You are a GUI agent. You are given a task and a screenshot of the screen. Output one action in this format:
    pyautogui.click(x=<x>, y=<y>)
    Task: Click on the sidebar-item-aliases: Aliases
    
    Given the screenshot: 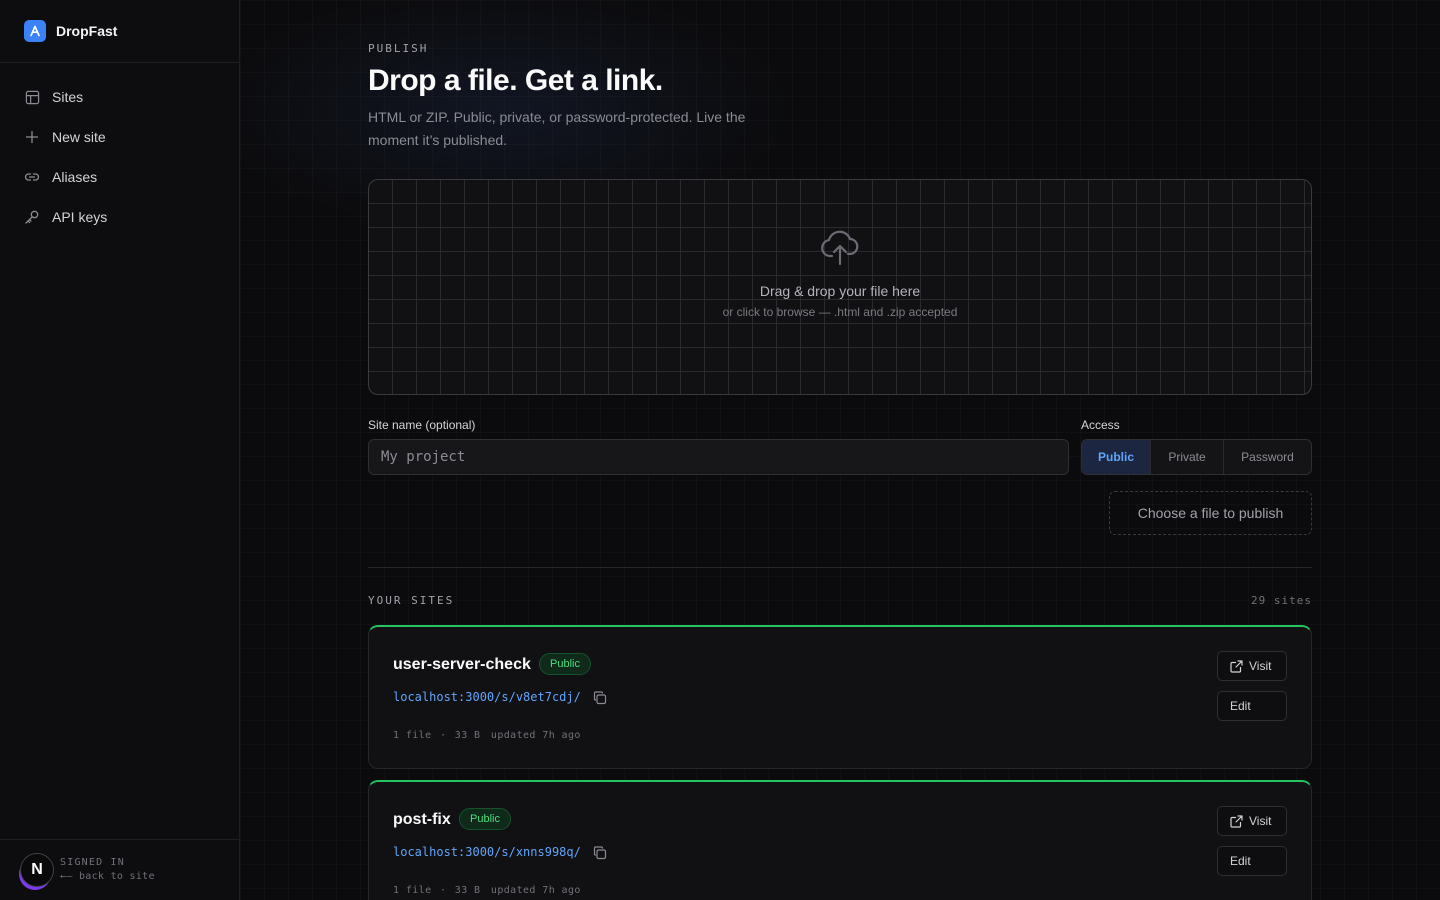 What is the action you would take?
    pyautogui.click(x=119, y=177)
    